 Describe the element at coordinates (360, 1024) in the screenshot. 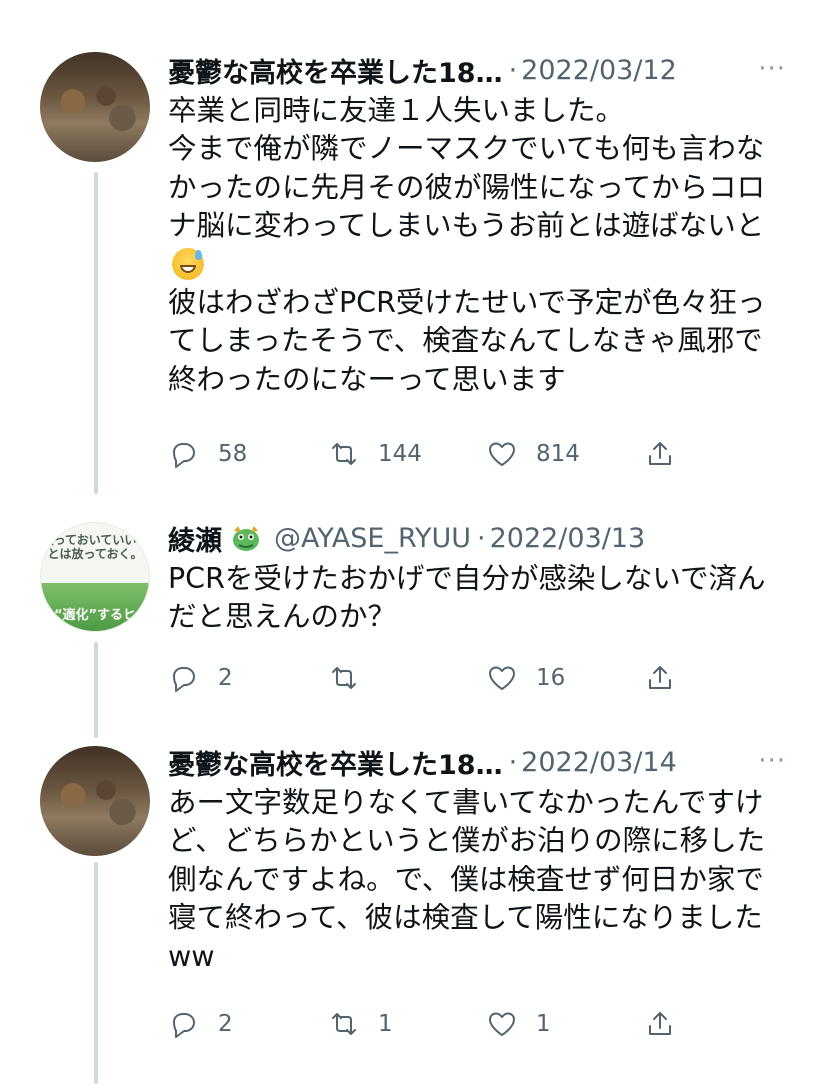

I see `retweet-button: 1` at that location.